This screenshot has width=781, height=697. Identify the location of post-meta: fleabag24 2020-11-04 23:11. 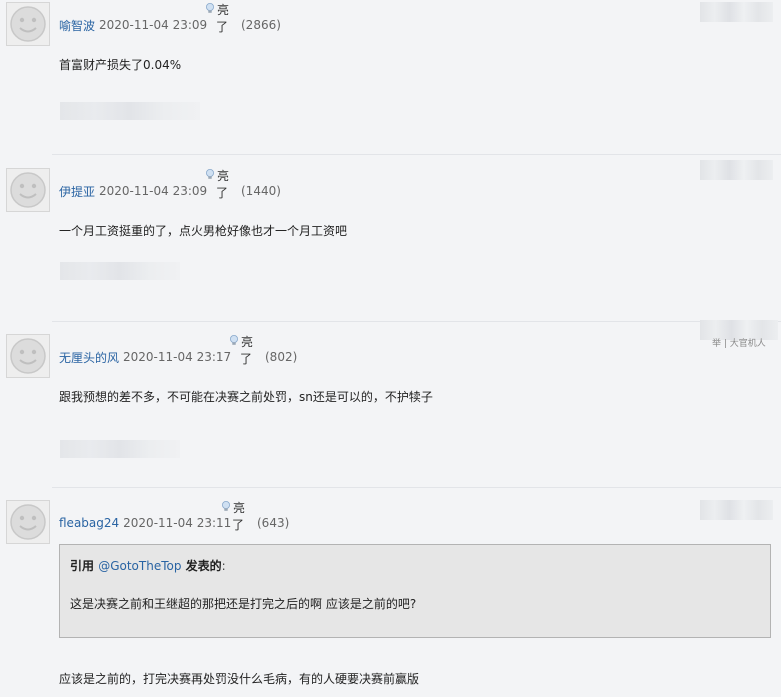
(145, 523).